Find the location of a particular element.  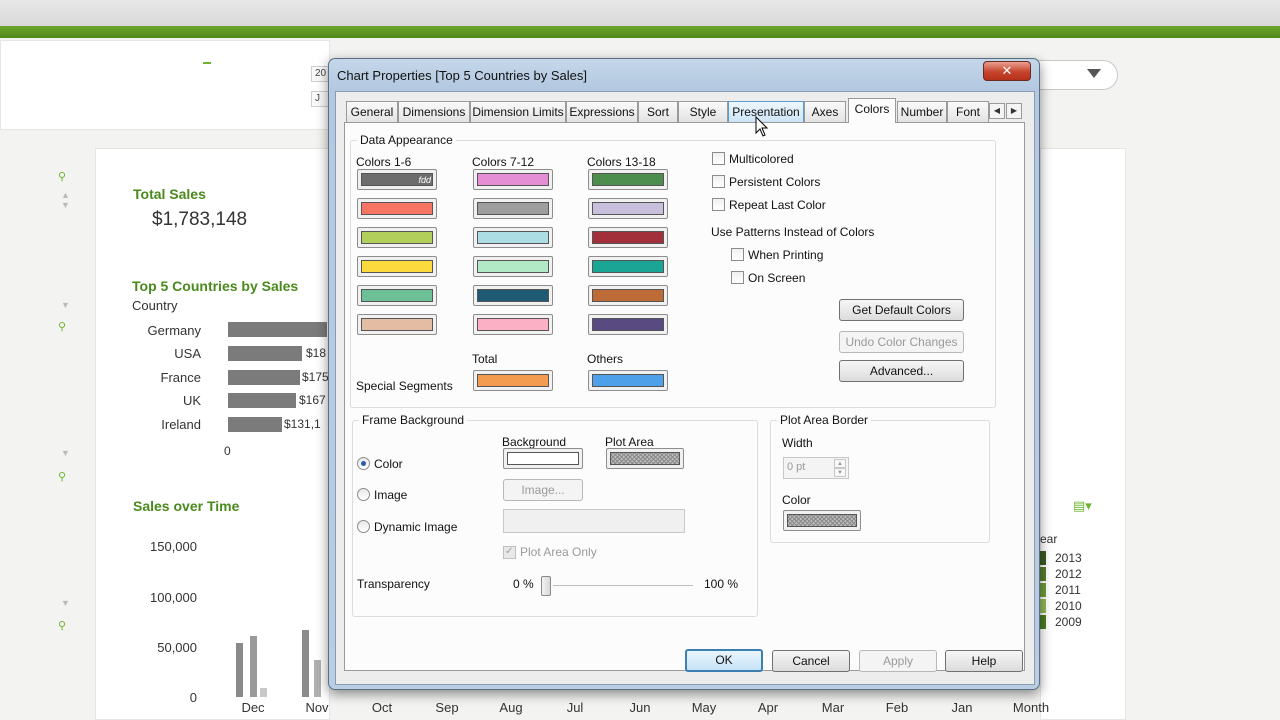

tab-expressions: Expressions is located at coordinates (602, 111).